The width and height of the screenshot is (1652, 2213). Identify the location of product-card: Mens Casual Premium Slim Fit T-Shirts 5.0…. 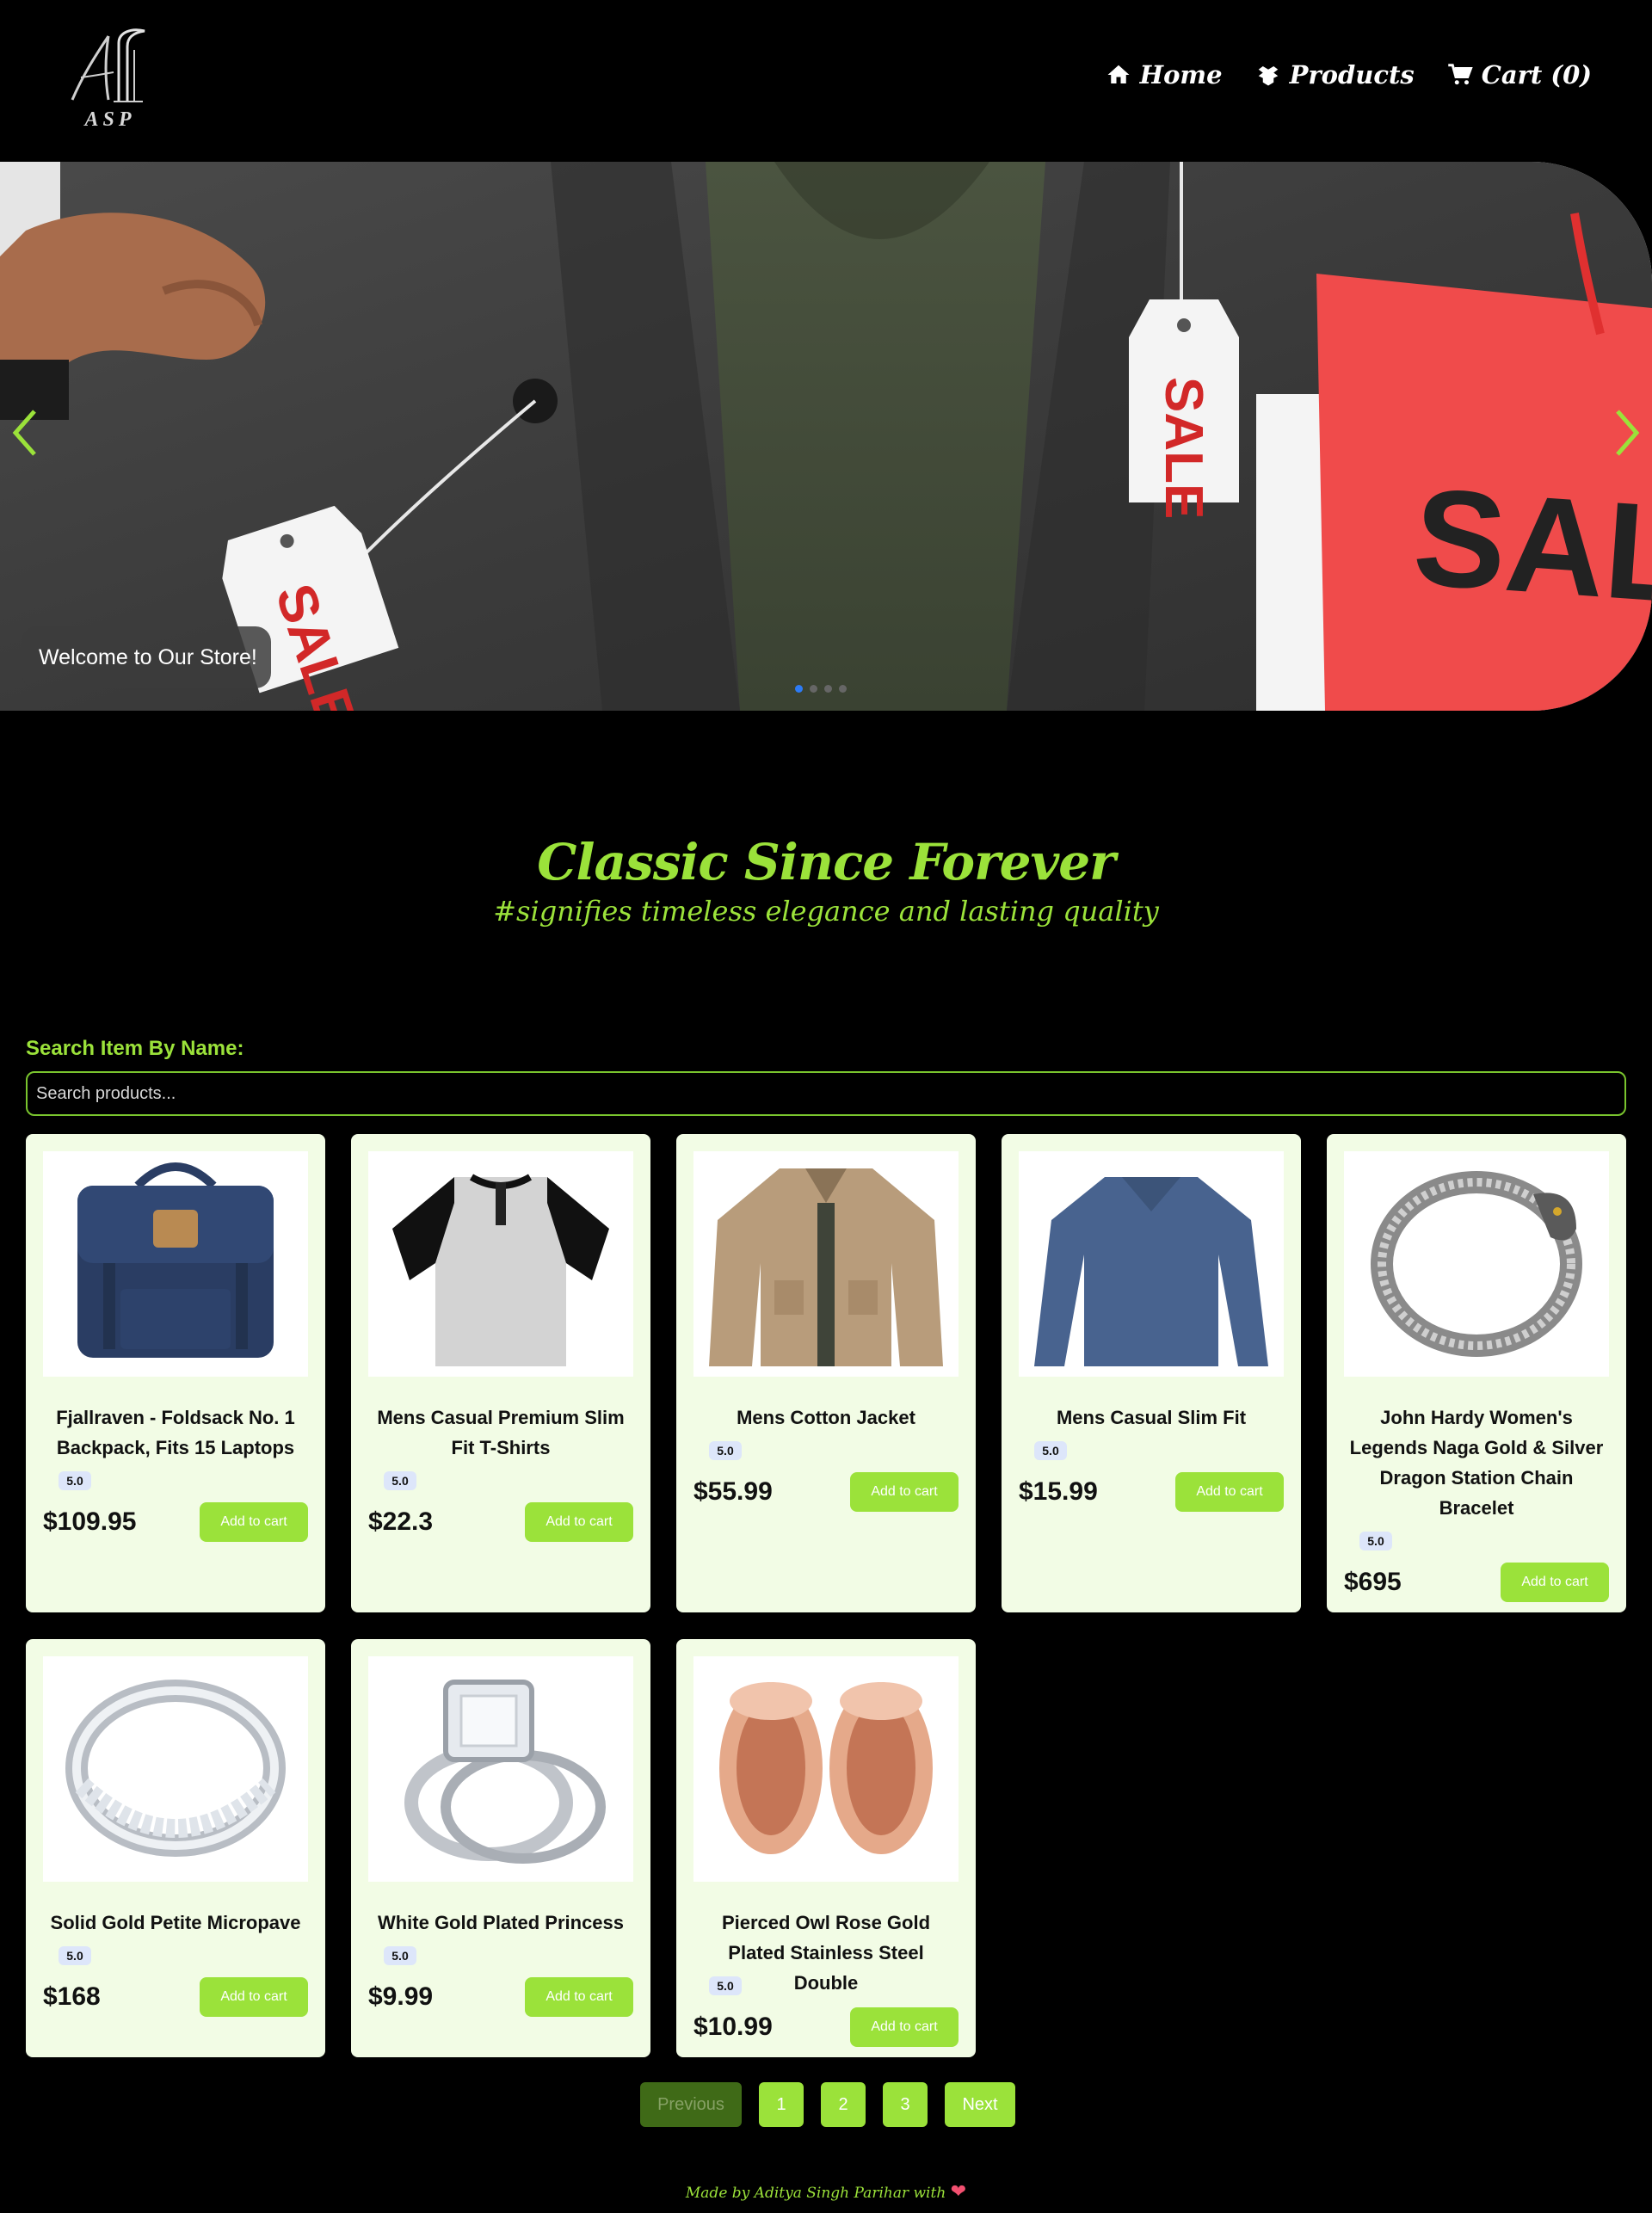
(500, 1373).